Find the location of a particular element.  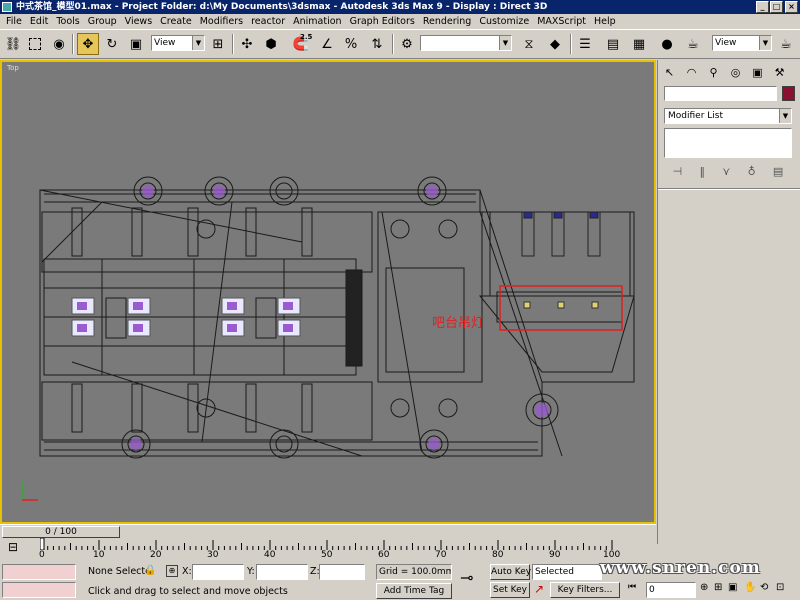

minimize-button: _ is located at coordinates (762, 7).